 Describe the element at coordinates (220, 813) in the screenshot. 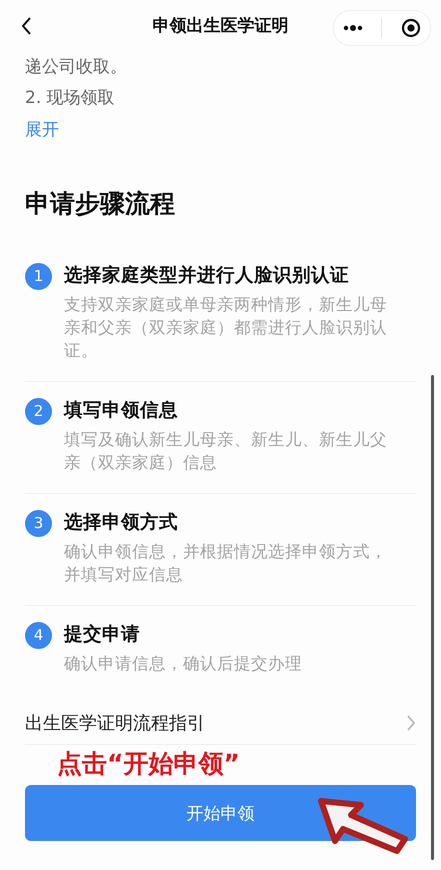

I see `start-button: 开始申领` at that location.